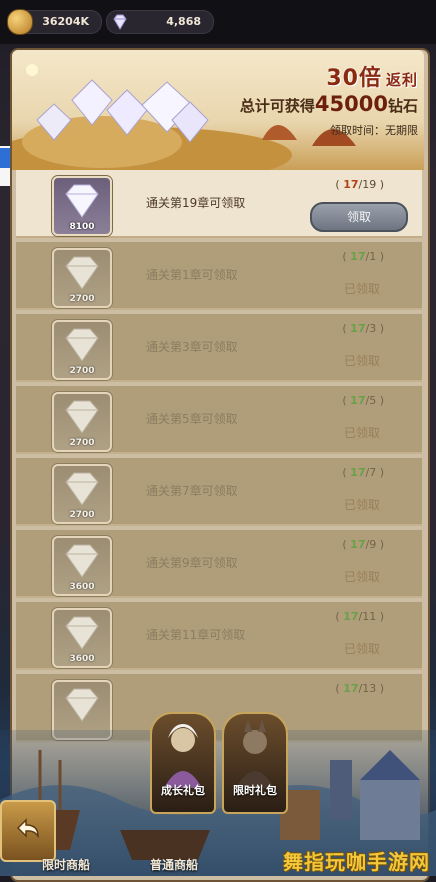 The height and width of the screenshot is (882, 436). I want to click on gold-counter: 36204K, so click(54, 22).